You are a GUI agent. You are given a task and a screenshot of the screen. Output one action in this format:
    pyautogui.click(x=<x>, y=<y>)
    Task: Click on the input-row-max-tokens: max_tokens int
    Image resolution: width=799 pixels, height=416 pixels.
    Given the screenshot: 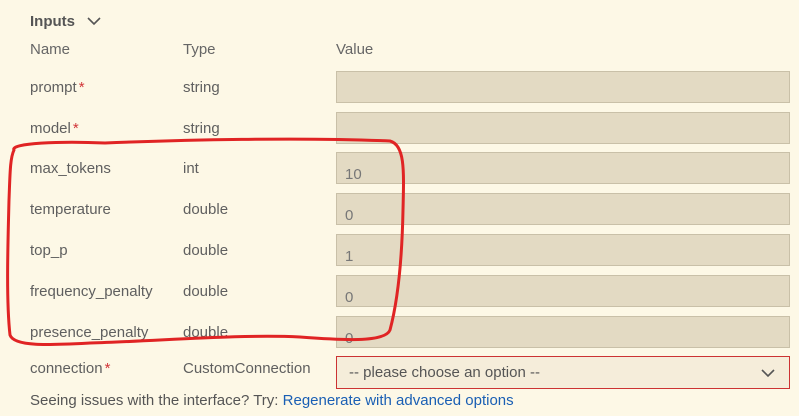 What is the action you would take?
    pyautogui.click(x=399, y=168)
    